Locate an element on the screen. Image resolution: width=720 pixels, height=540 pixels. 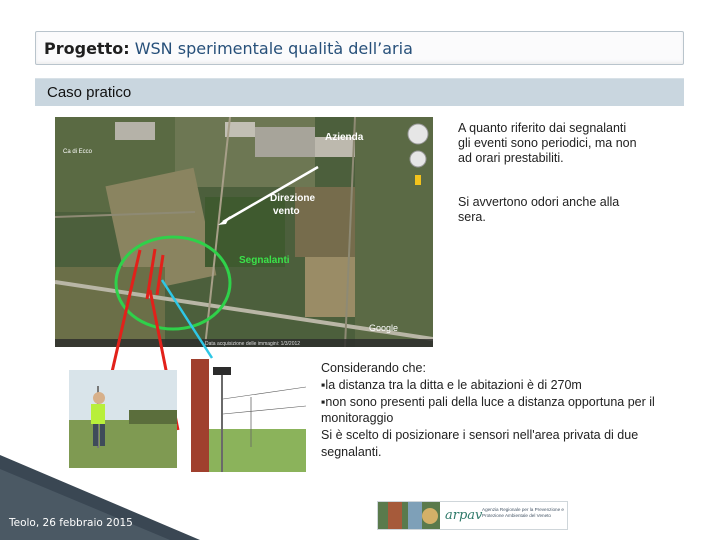
logo-photo-strip is located at coordinates (409, 515).